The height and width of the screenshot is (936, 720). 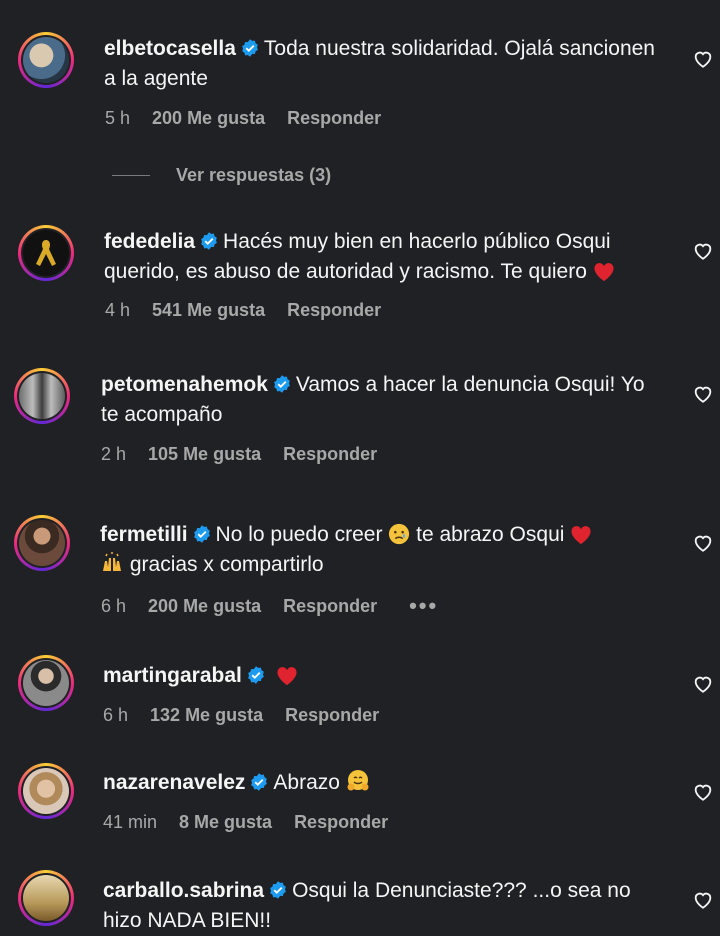 What do you see at coordinates (172, 675) in the screenshot?
I see `username: martingarabal` at bounding box center [172, 675].